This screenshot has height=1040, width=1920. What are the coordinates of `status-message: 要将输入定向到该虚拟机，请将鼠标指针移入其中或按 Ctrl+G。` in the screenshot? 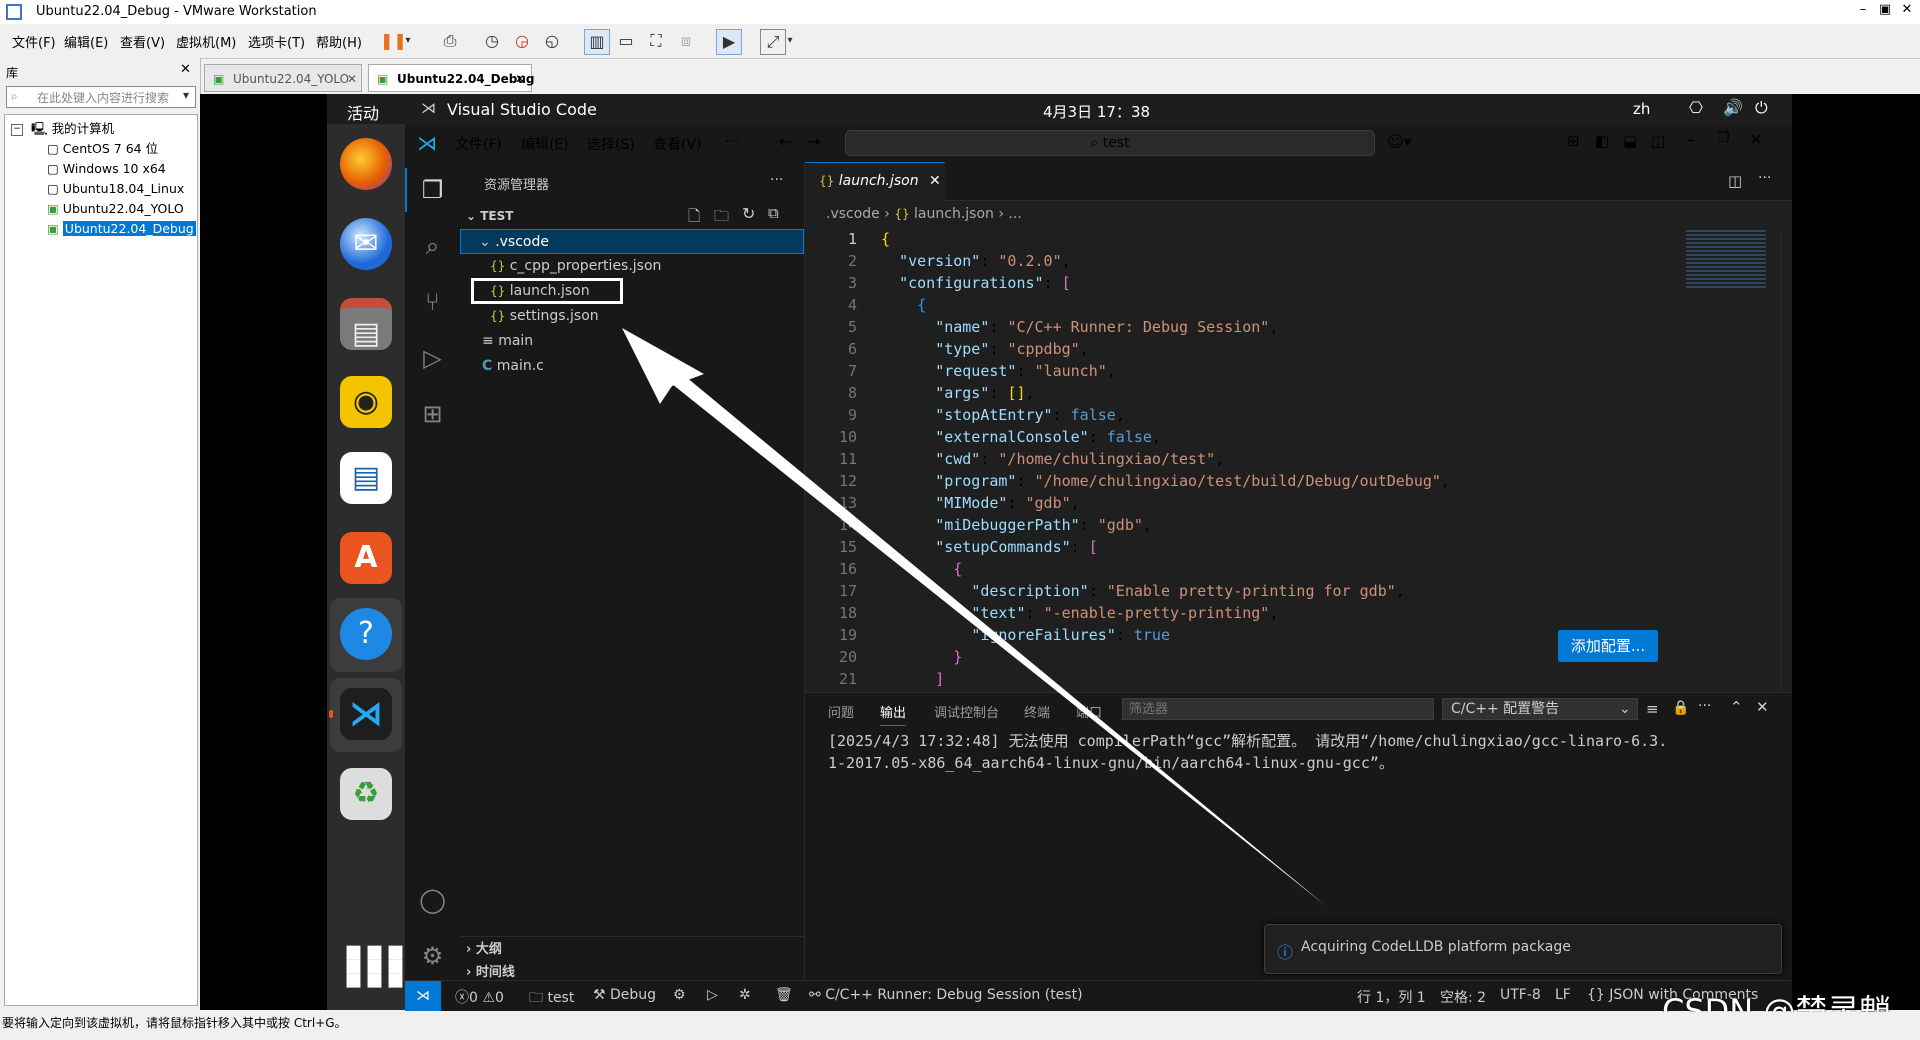 It's located at (174, 1023).